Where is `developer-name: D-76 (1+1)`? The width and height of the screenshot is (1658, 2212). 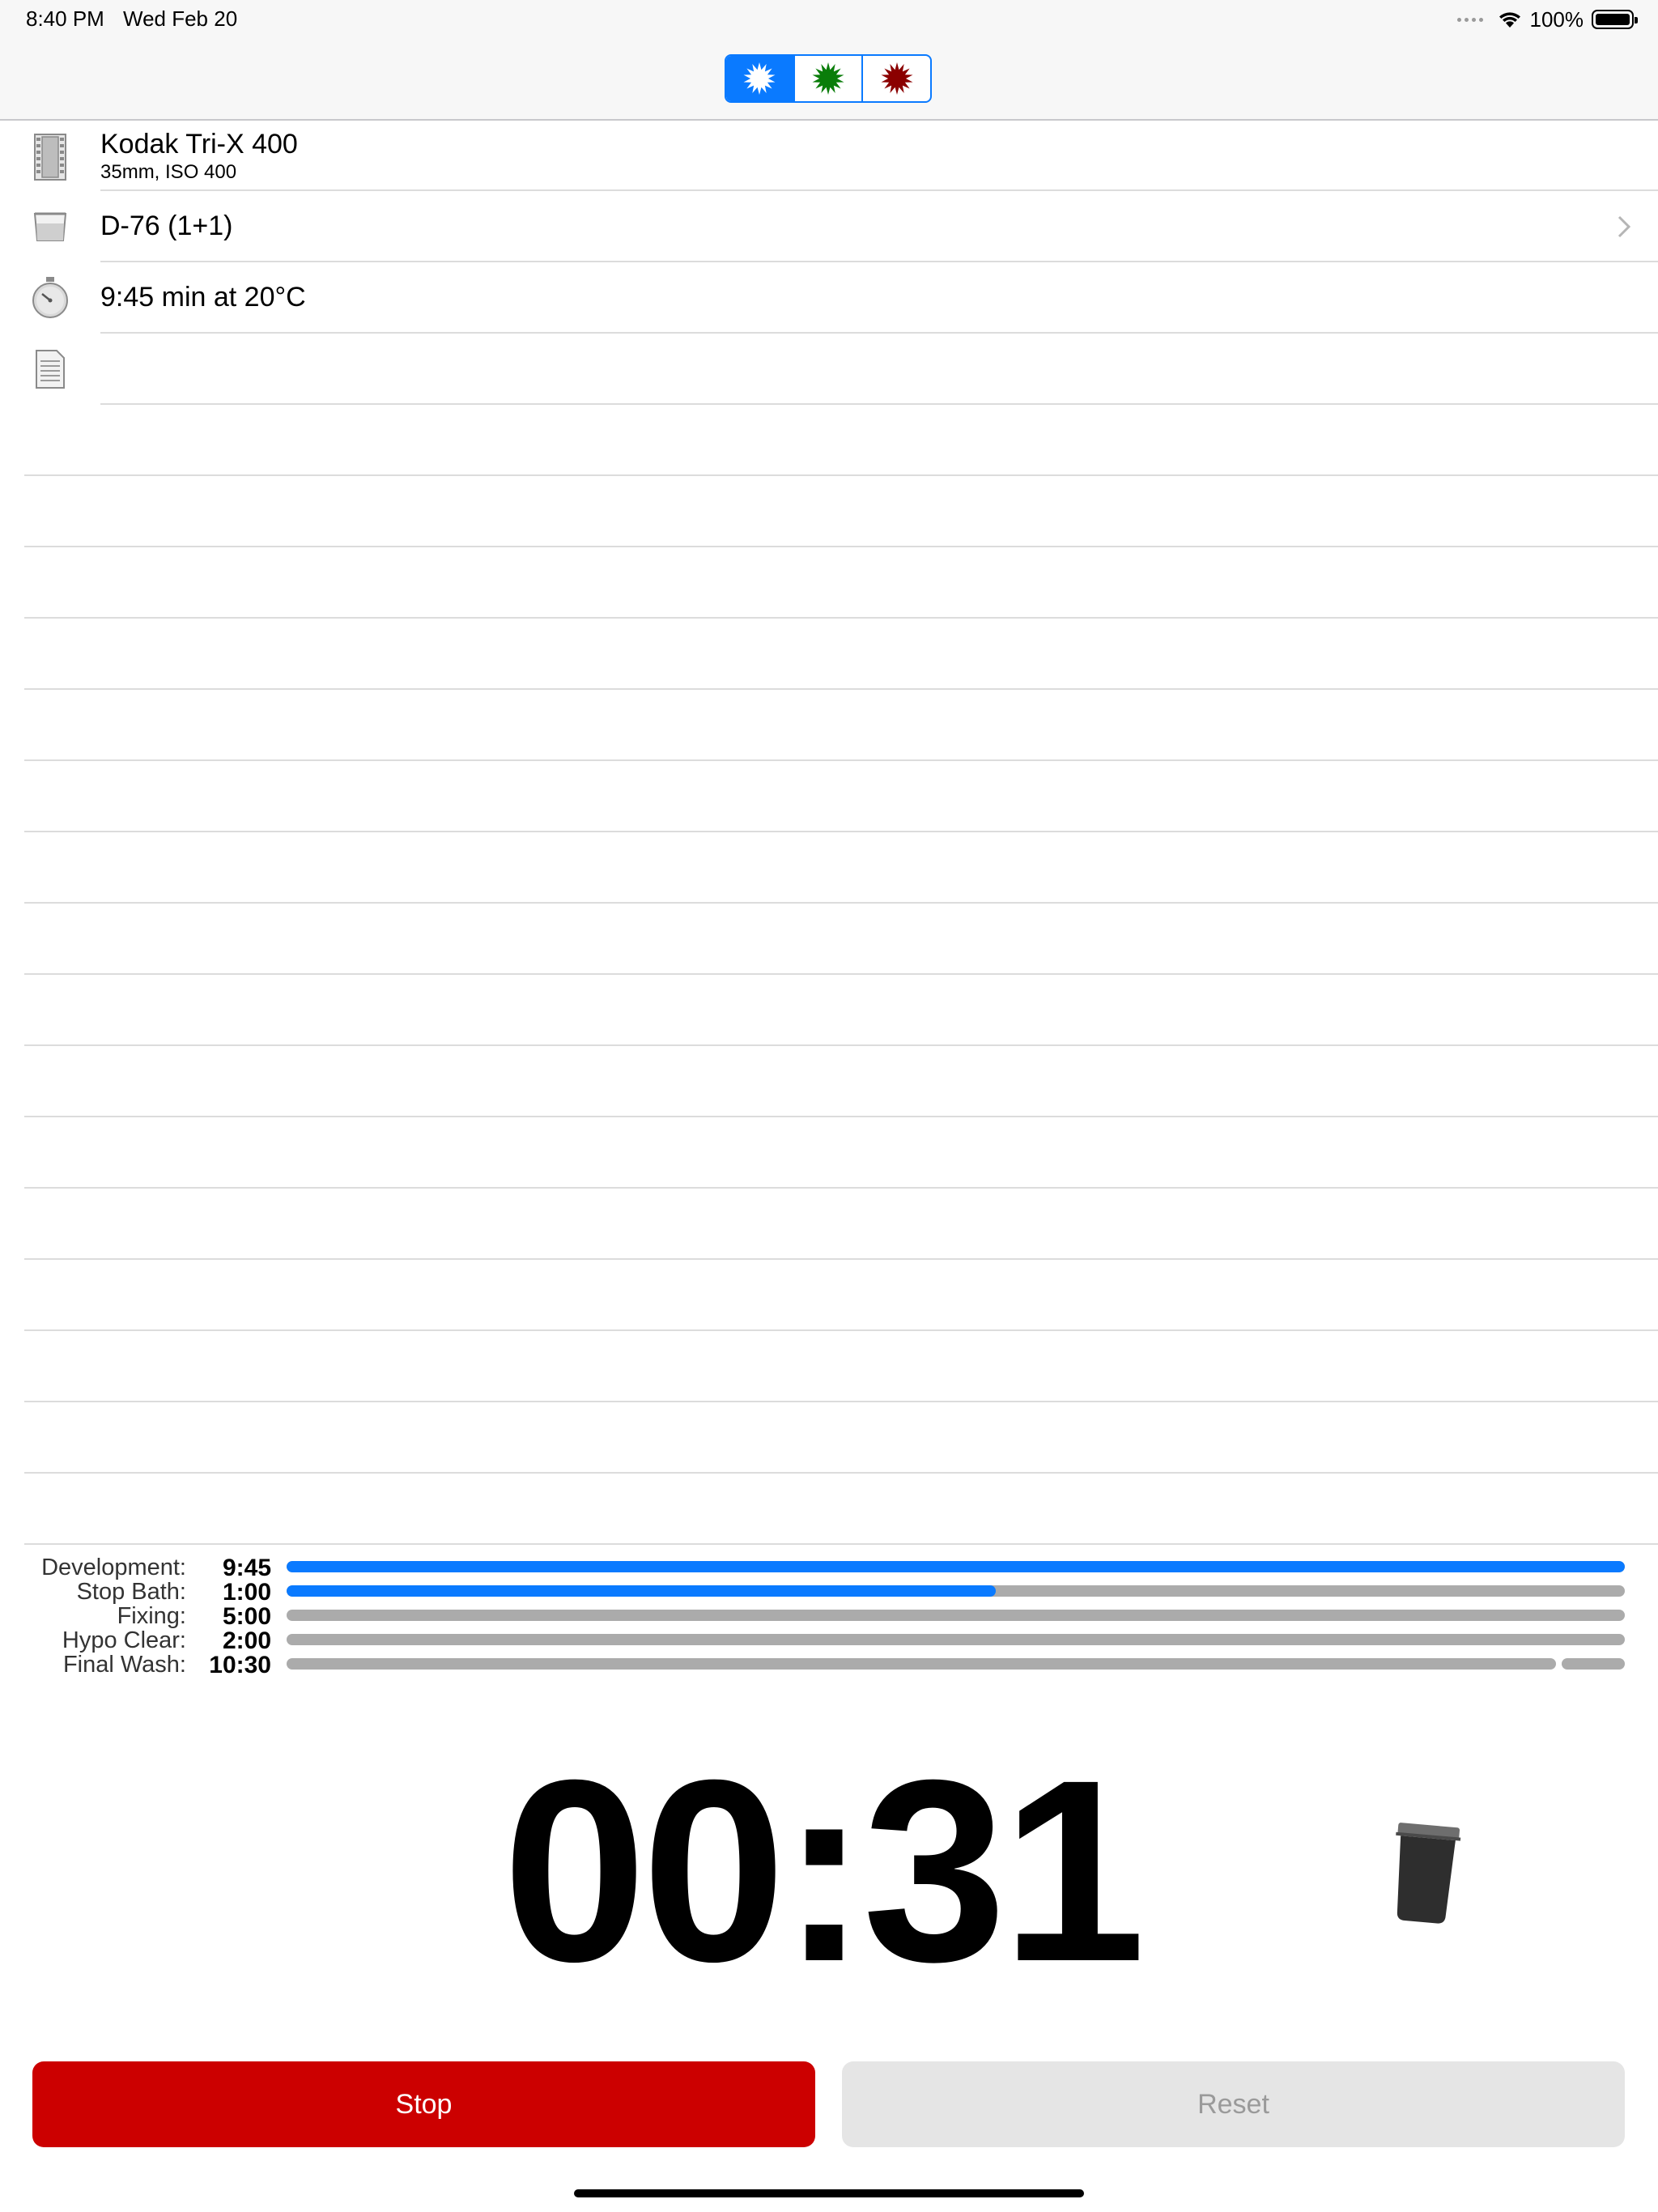 developer-name: D-76 (1+1) is located at coordinates (166, 226).